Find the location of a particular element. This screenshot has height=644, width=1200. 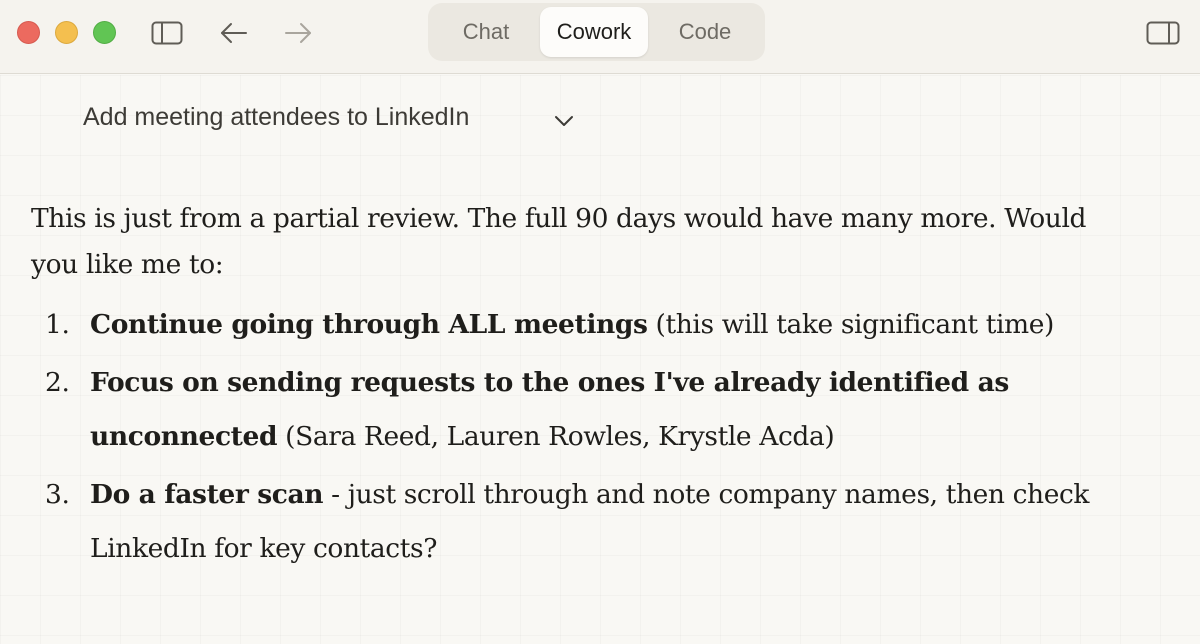

minimize-window-button is located at coordinates (66, 32).